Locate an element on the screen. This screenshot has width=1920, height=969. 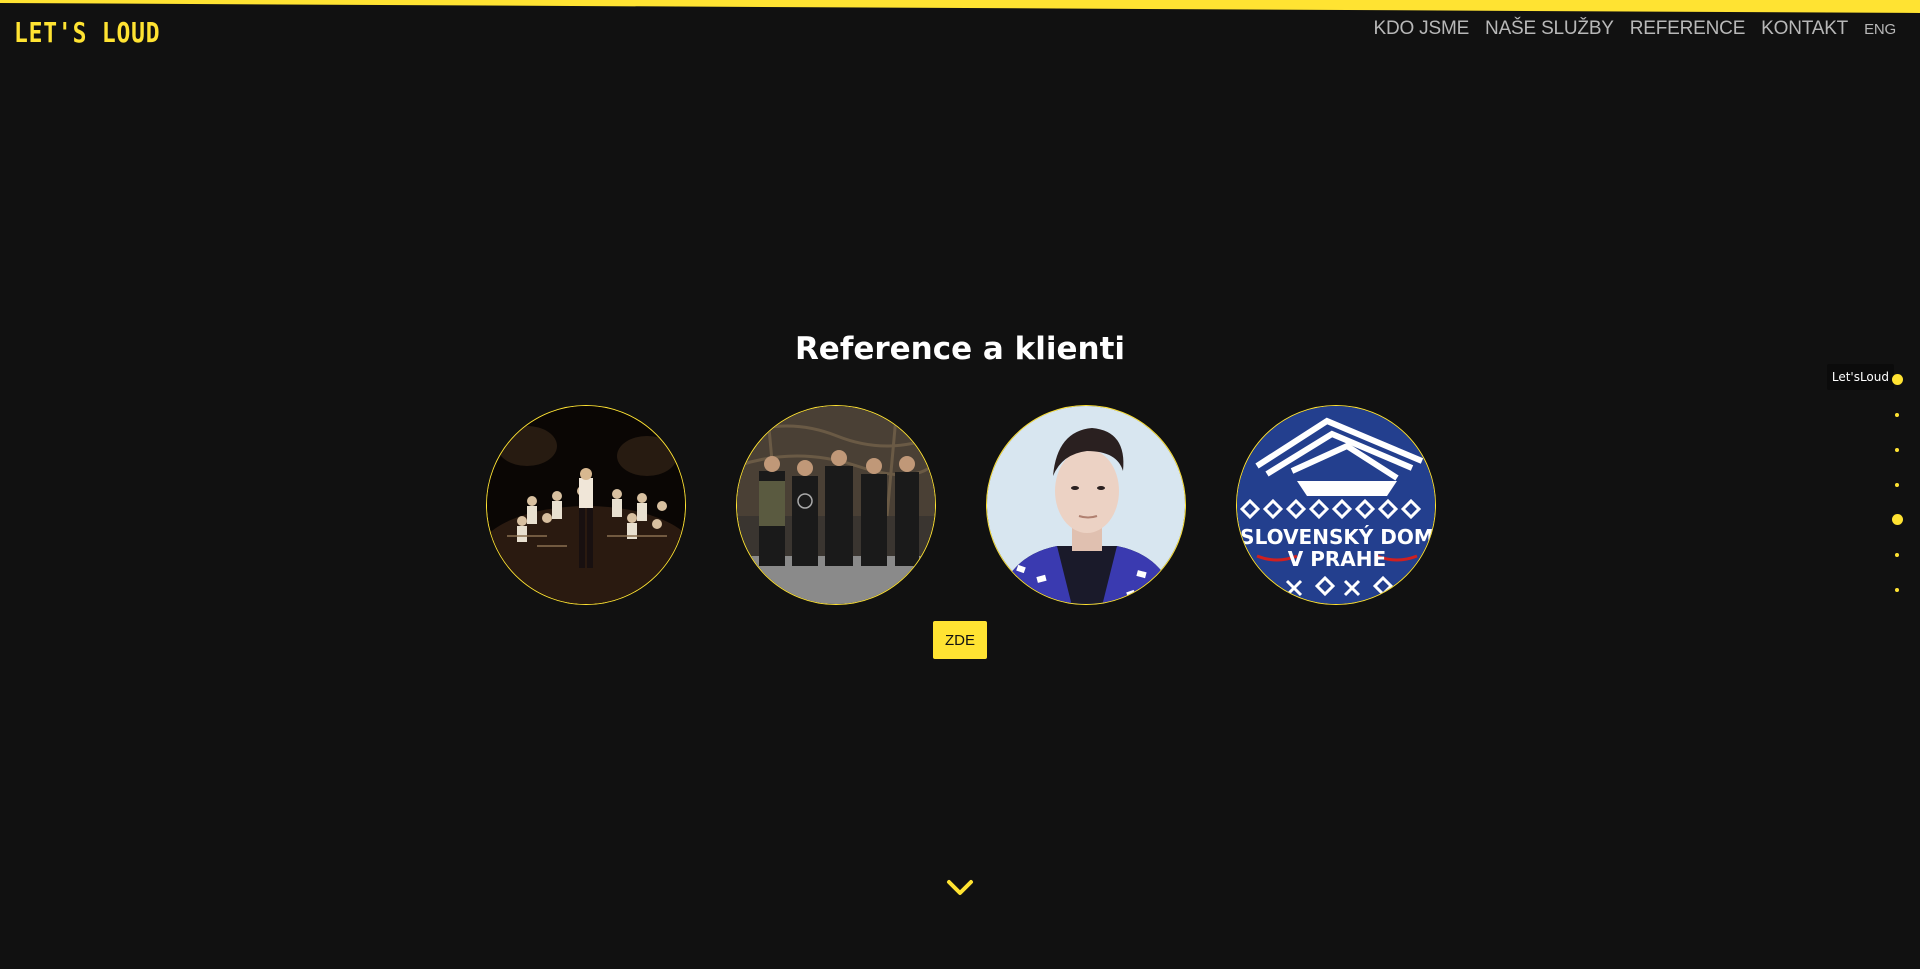
singer-image is located at coordinates (1086, 505).